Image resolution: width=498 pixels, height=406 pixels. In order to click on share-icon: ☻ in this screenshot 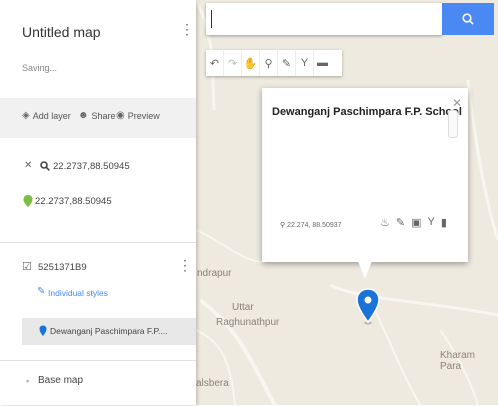, I will do `click(83, 115)`.